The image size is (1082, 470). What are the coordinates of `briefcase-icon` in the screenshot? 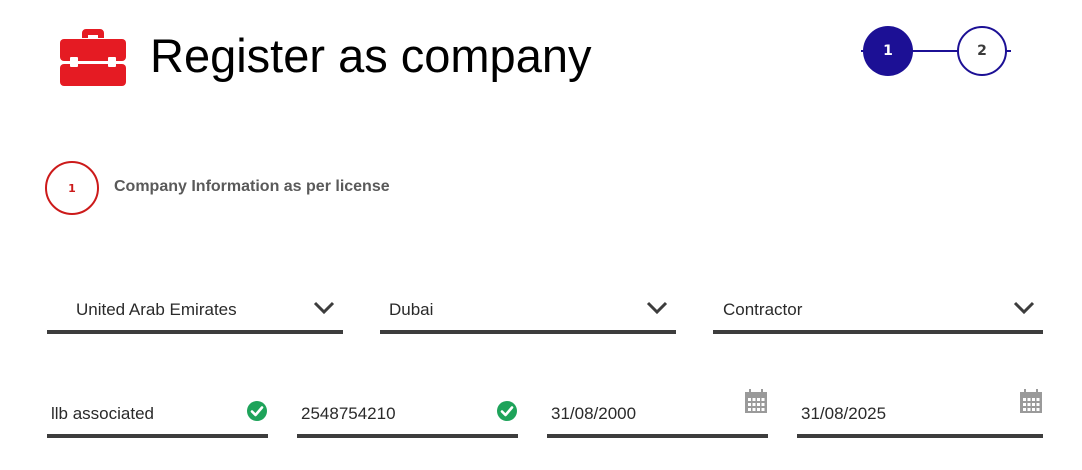 It's located at (93, 57).